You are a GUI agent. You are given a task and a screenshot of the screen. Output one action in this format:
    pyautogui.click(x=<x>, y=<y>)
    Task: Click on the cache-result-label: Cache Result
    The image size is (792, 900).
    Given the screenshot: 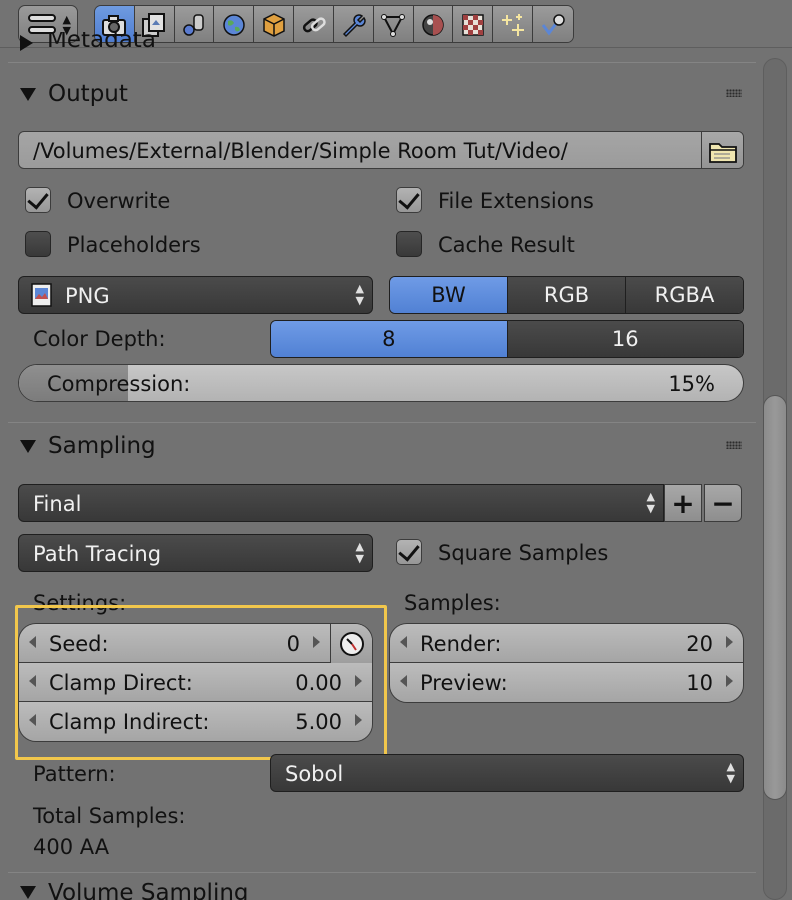 What is the action you would take?
    pyautogui.click(x=506, y=245)
    